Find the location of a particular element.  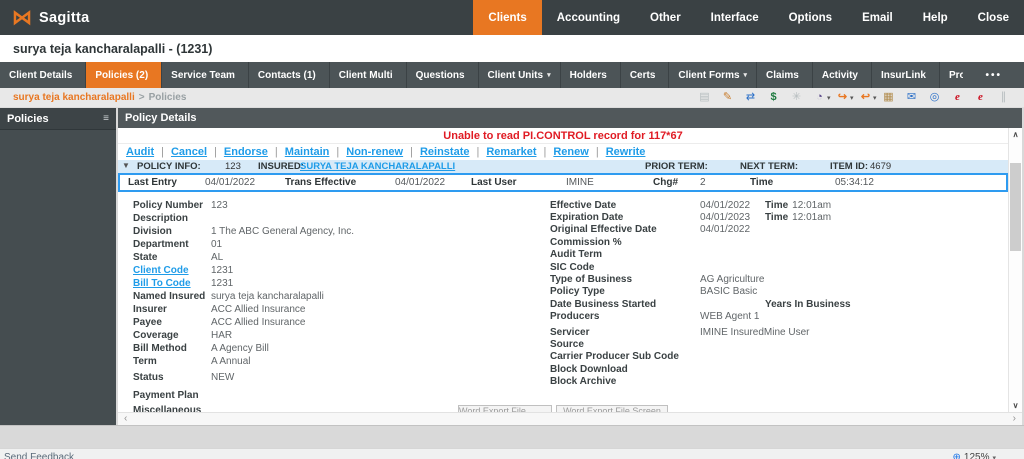

field-row: Effective Date 04/01/2022 Time 12:01am is located at coordinates (779, 205).